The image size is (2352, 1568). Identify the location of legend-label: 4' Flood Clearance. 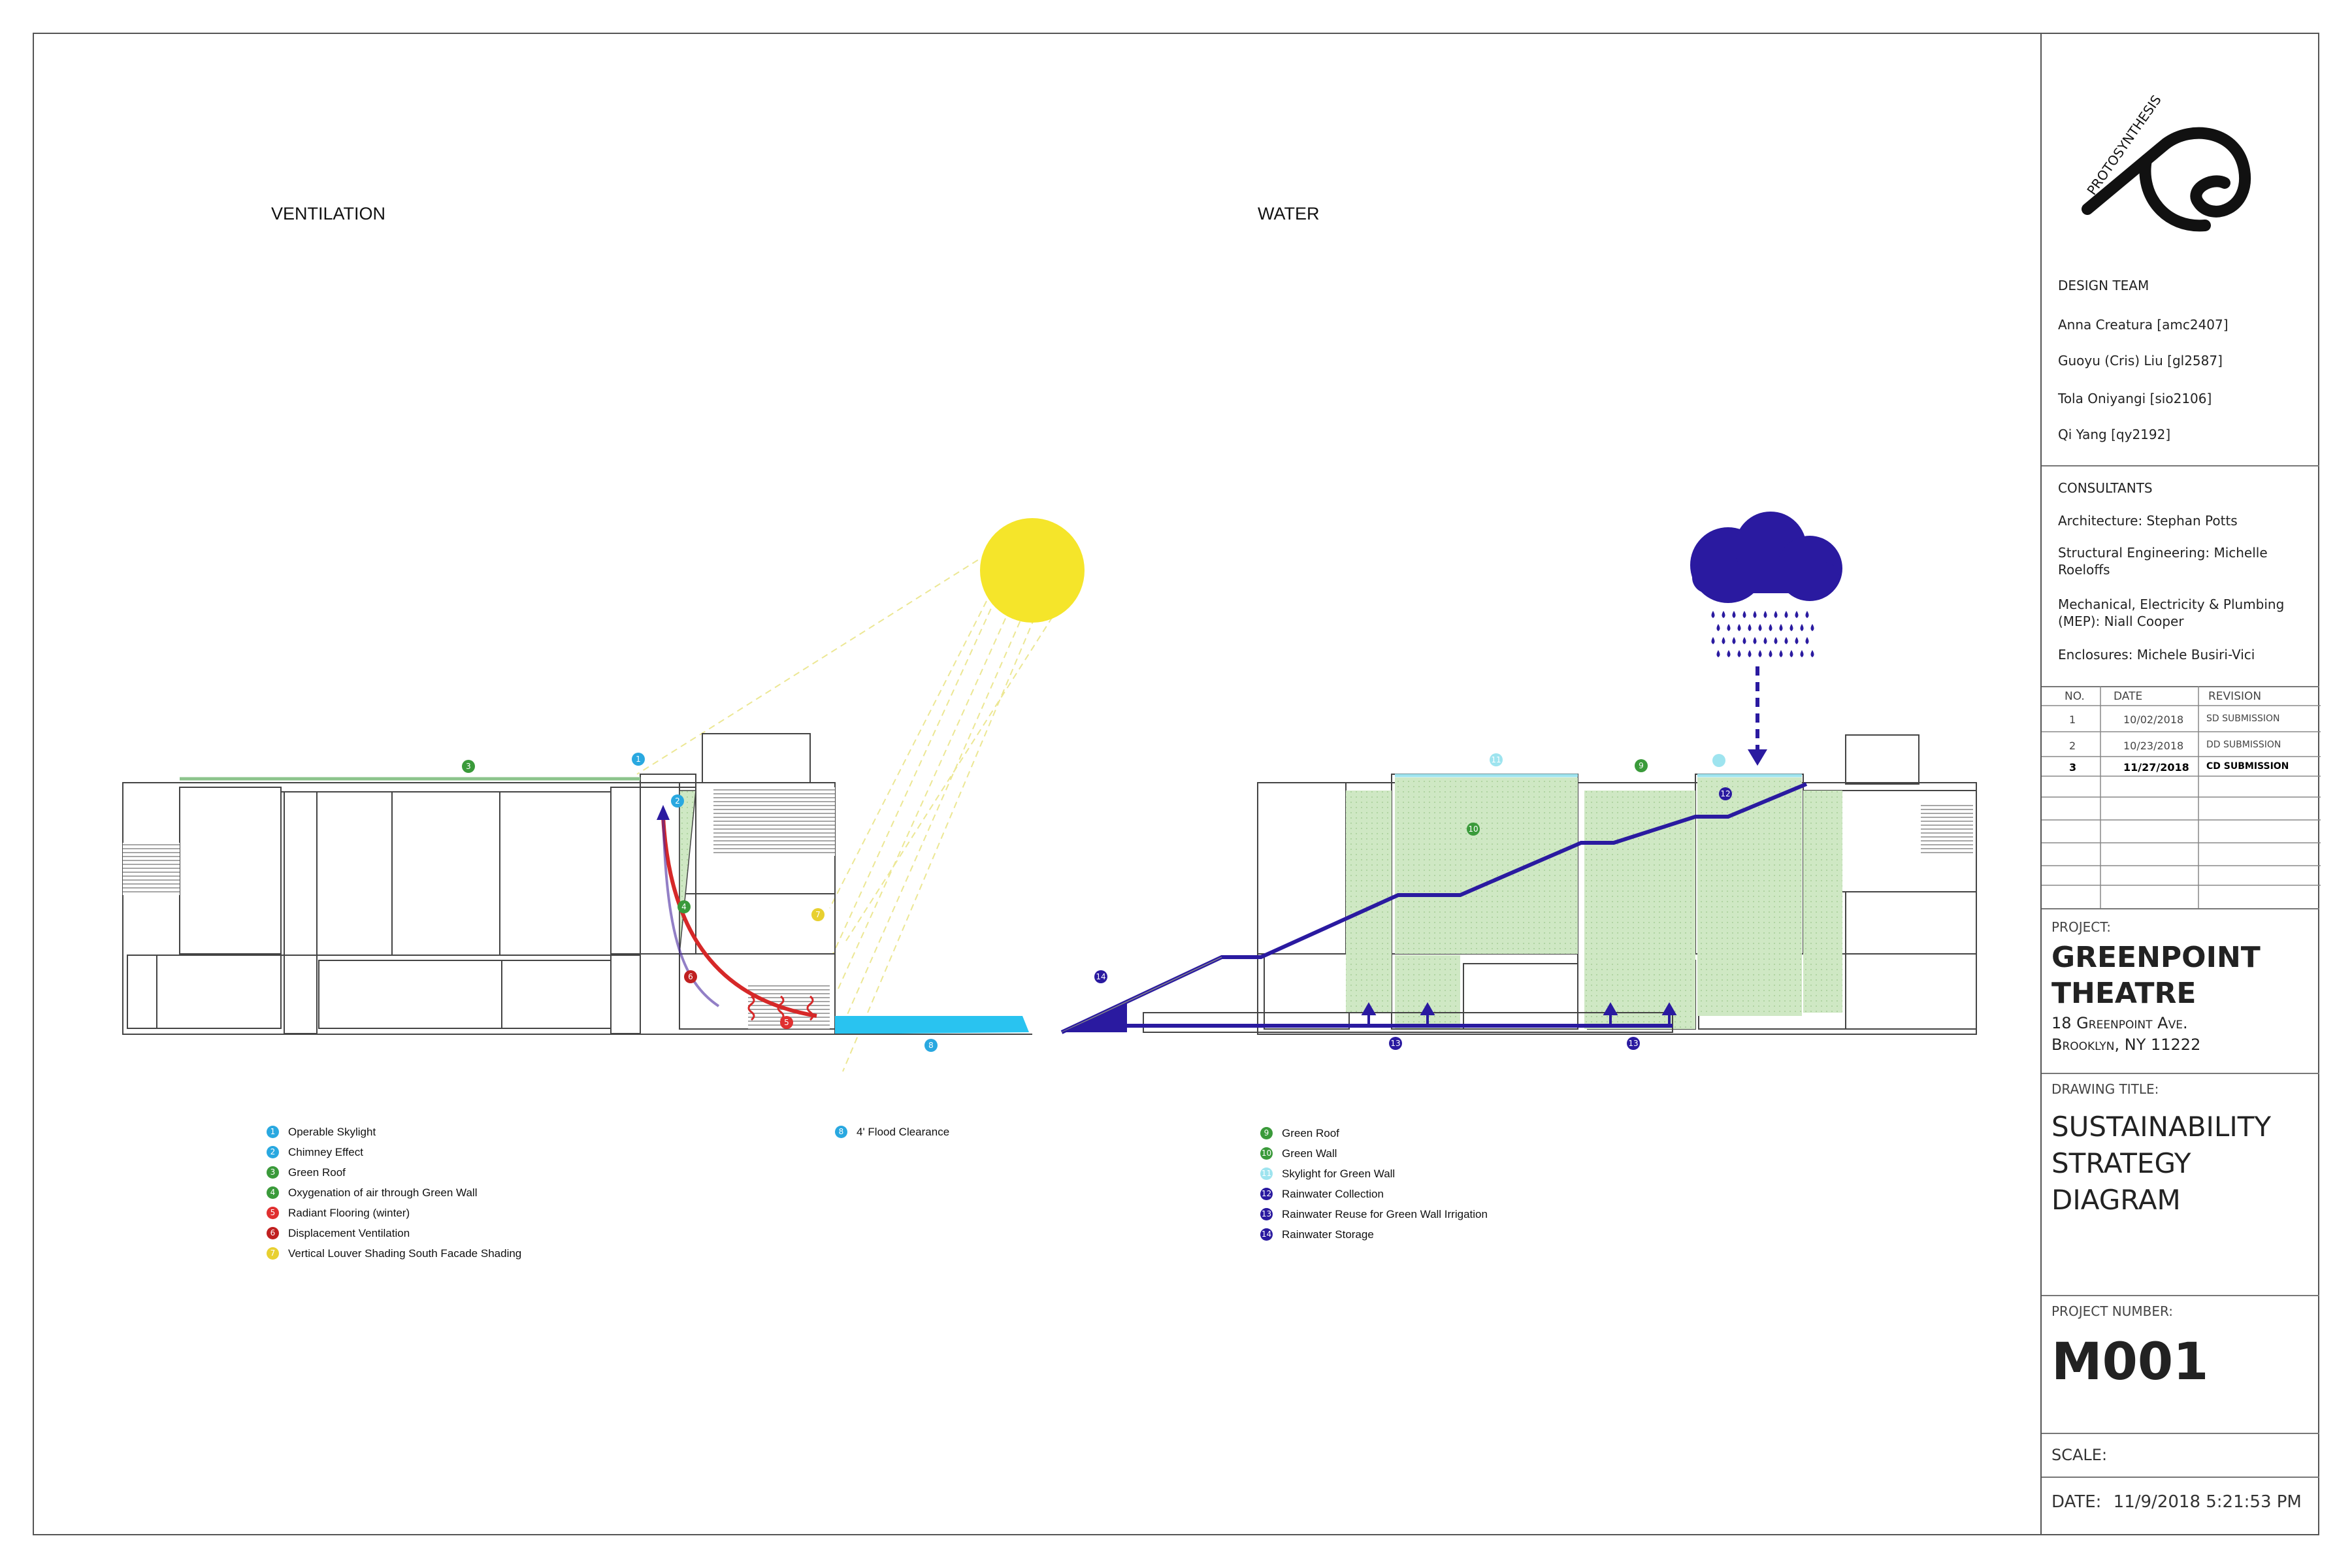
(903, 1131).